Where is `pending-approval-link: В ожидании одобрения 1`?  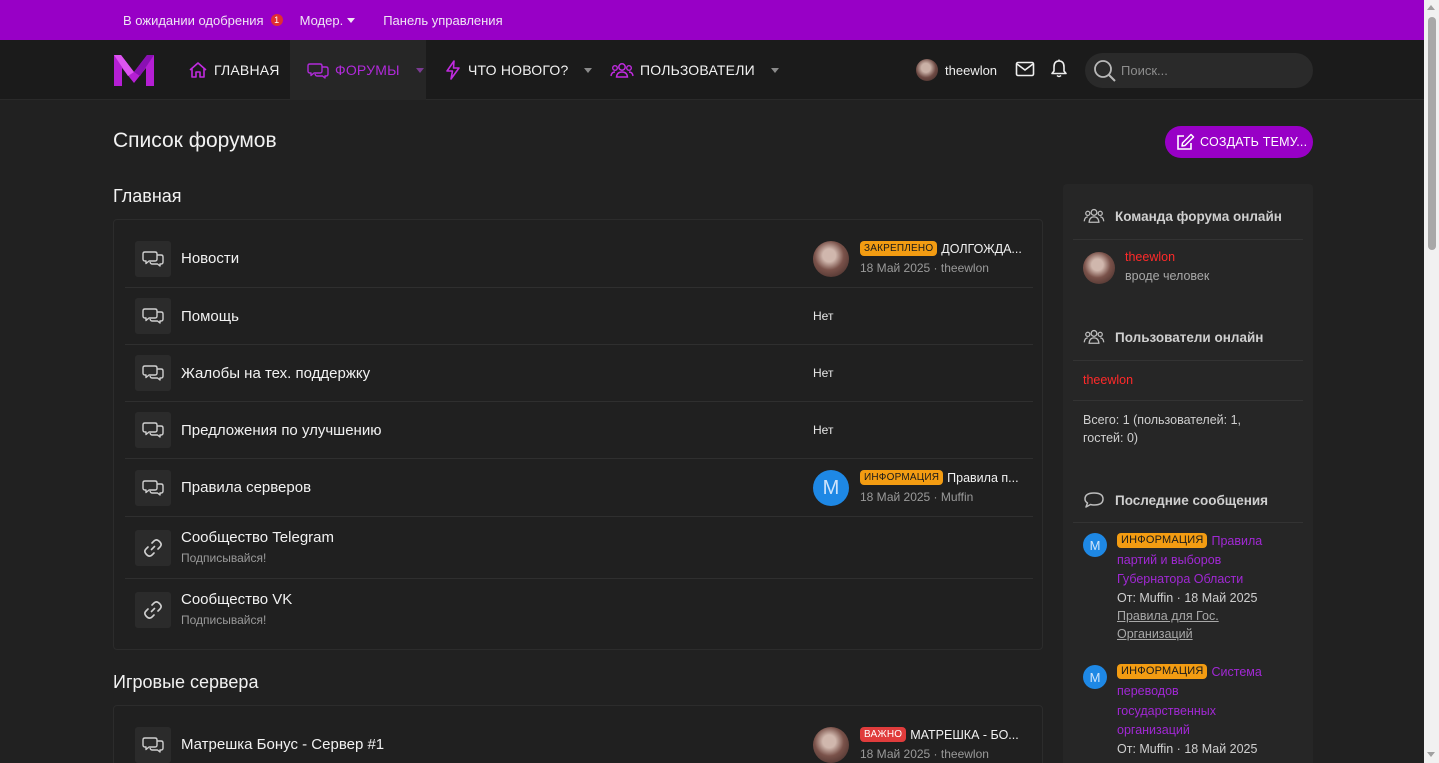
pending-approval-link: В ожидании одобрения 1 is located at coordinates (203, 20).